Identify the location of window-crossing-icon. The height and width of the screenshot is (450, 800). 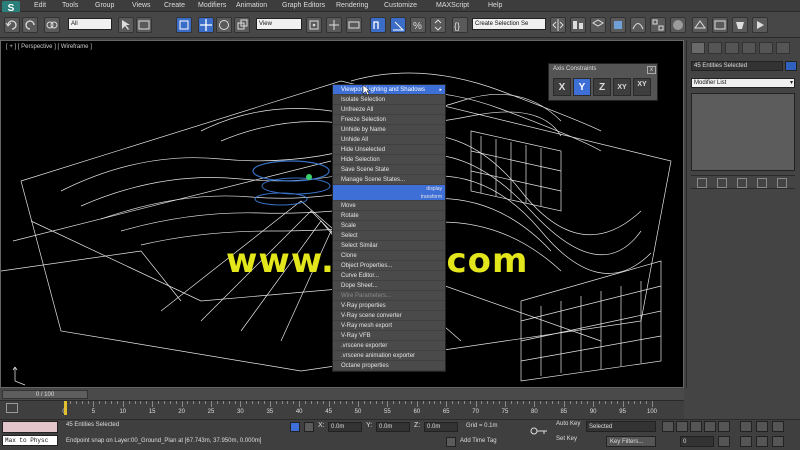
(184, 25).